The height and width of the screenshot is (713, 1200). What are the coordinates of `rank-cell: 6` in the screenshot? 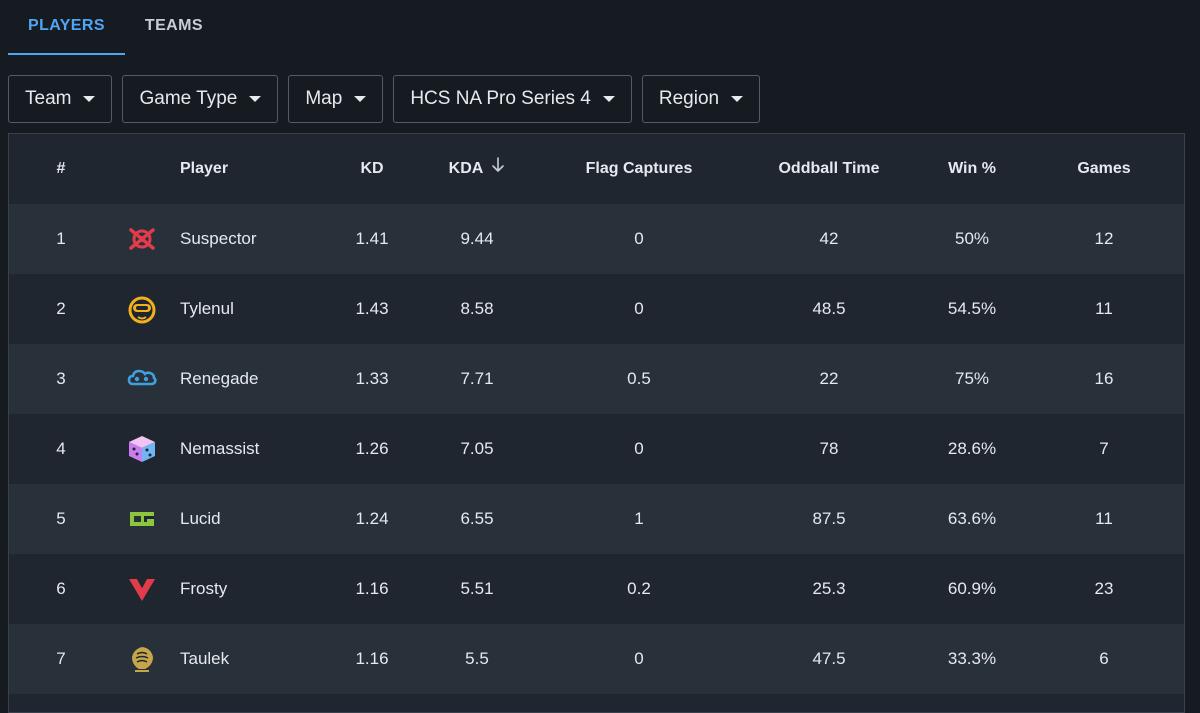 It's located at (61, 588).